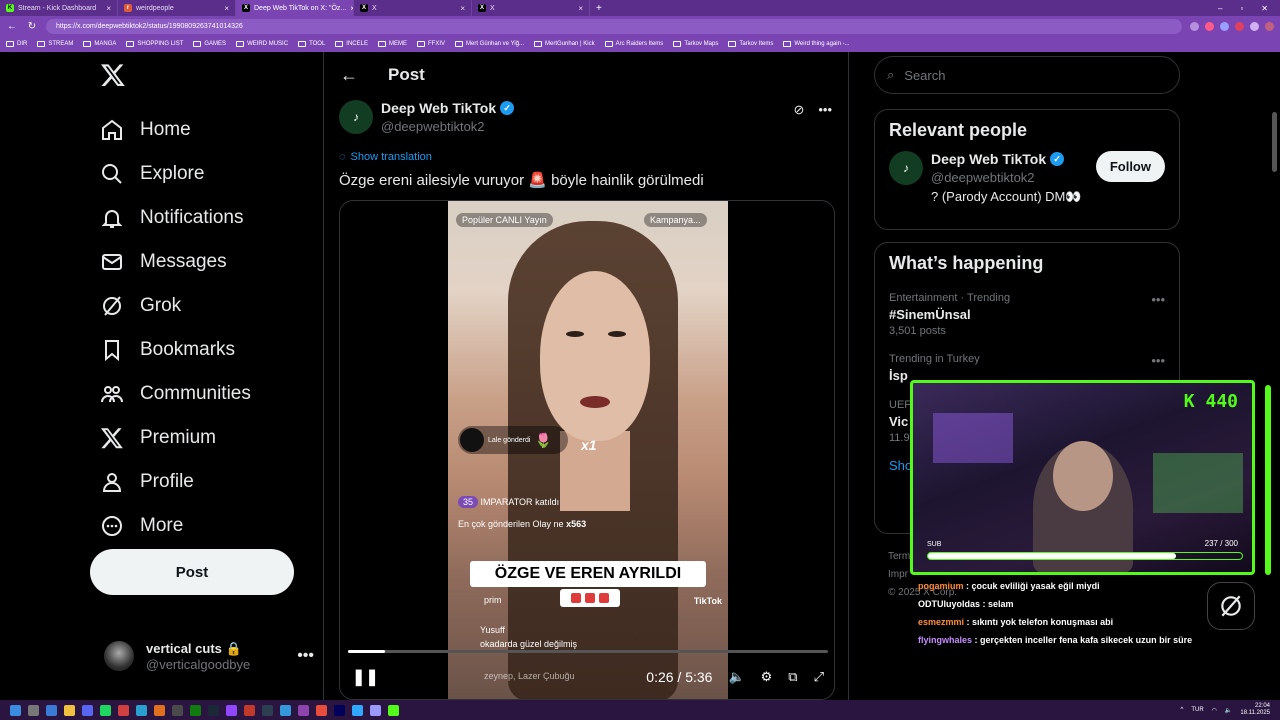 Image resolution: width=1280 pixels, height=720 pixels. Describe the element at coordinates (767, 677) in the screenshot. I see `settings-gear-icon: ⚙` at that location.